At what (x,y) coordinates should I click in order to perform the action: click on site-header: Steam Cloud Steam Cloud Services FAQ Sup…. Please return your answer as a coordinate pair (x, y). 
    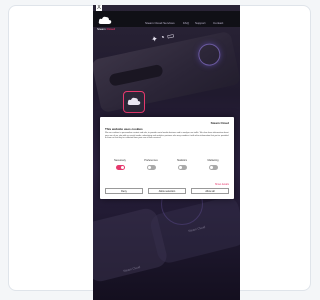
    Looking at the image, I should click on (166, 21).